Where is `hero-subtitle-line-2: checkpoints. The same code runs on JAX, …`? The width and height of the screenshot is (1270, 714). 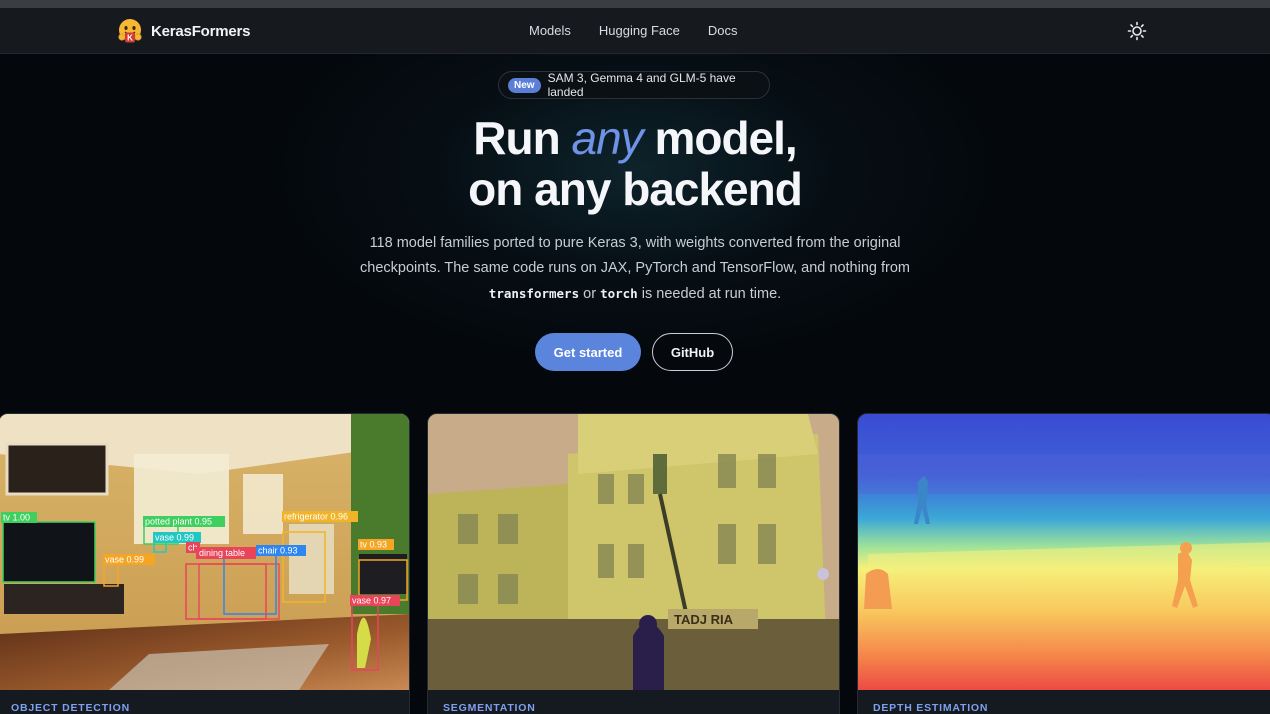 hero-subtitle-line-2: checkpoints. The same code runs on JAX, … is located at coordinates (635, 268).